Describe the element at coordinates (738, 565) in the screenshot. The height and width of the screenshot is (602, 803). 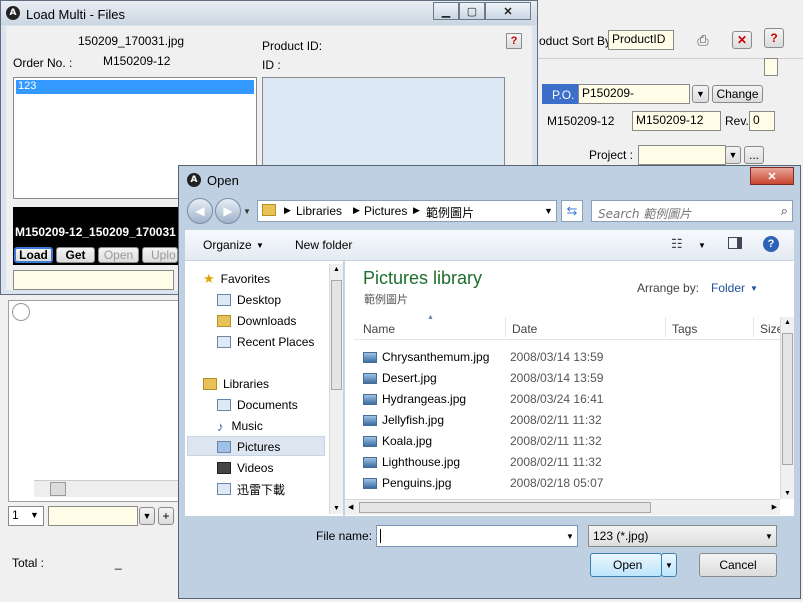
I see `cancel-button: Cancel` at that location.